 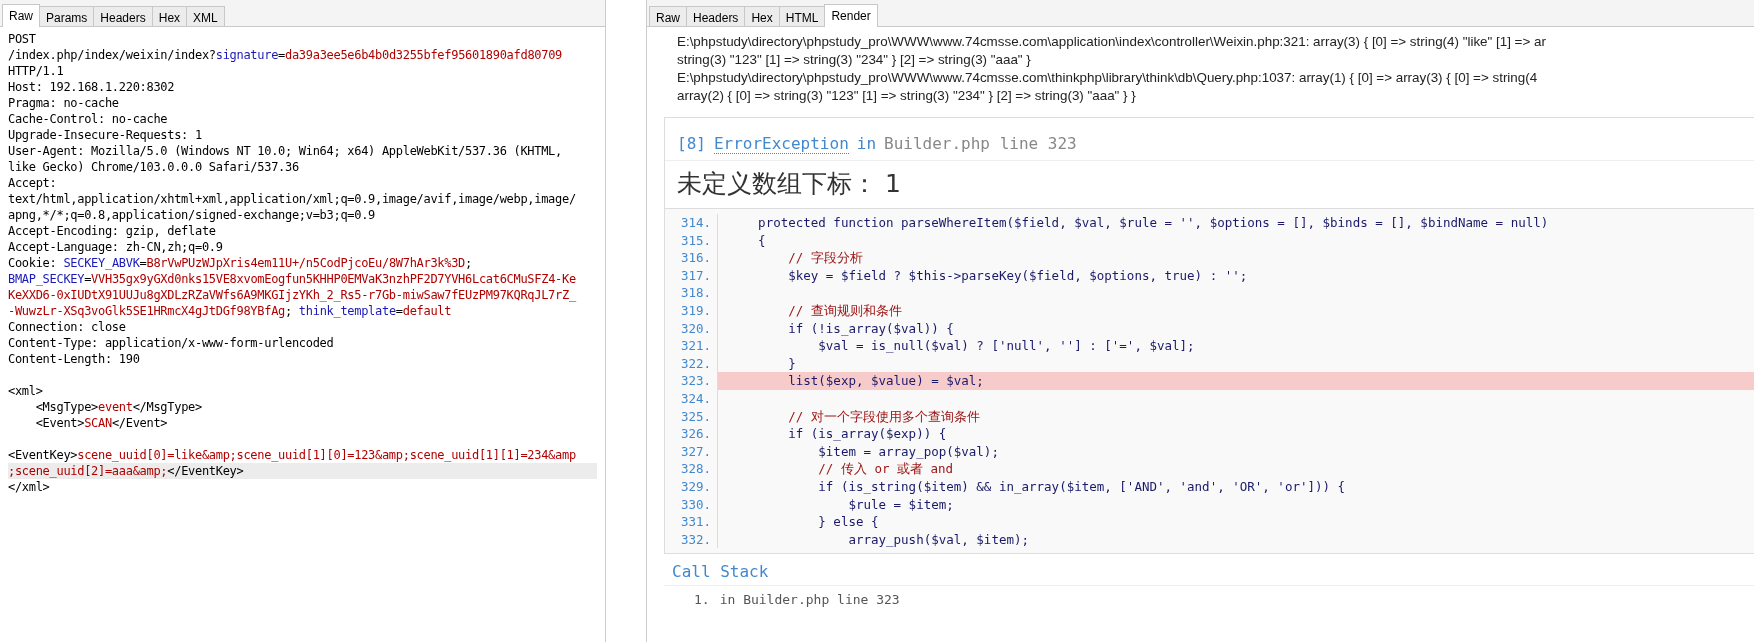 I want to click on code-text: list($exp, $value) = $val;, so click(x=1236, y=381).